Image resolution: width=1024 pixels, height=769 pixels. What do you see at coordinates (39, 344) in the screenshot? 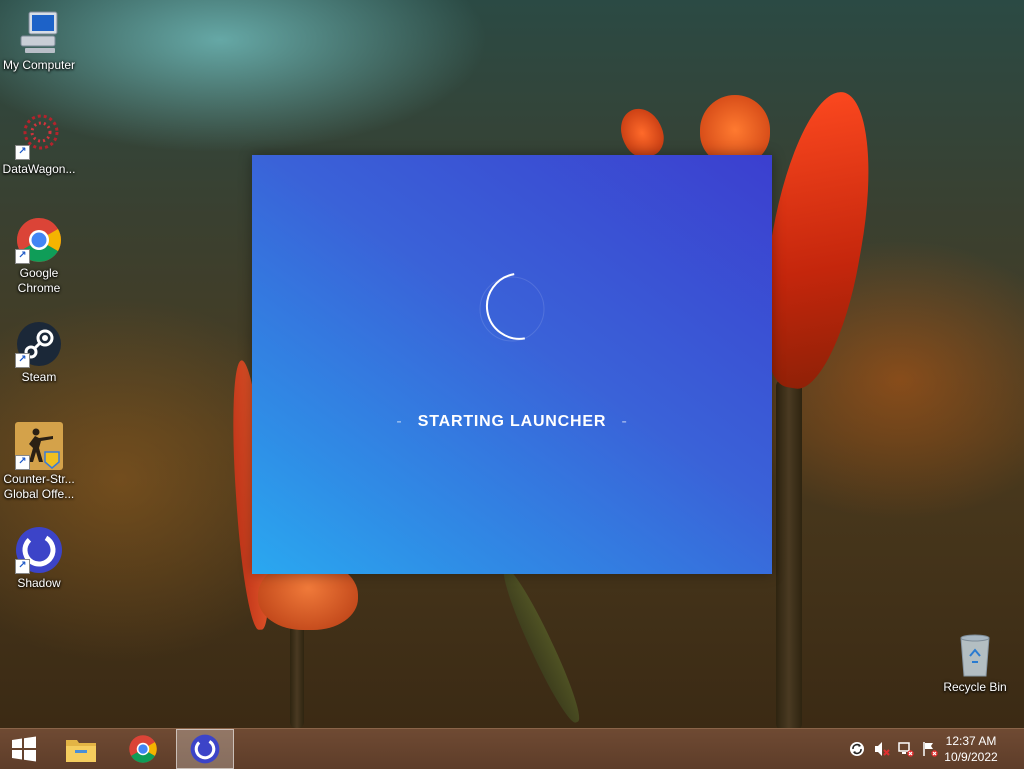
I see `steam-icon: ↗` at bounding box center [39, 344].